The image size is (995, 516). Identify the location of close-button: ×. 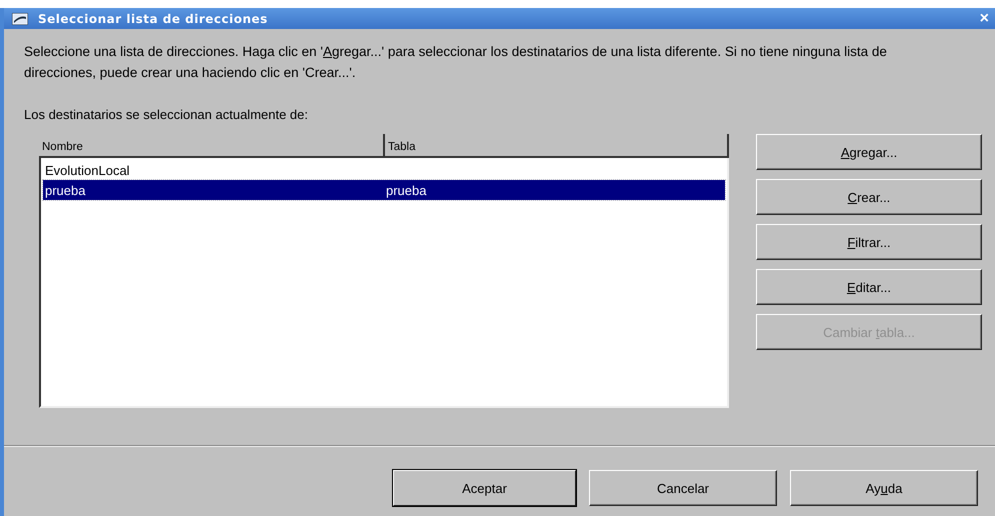
(984, 18).